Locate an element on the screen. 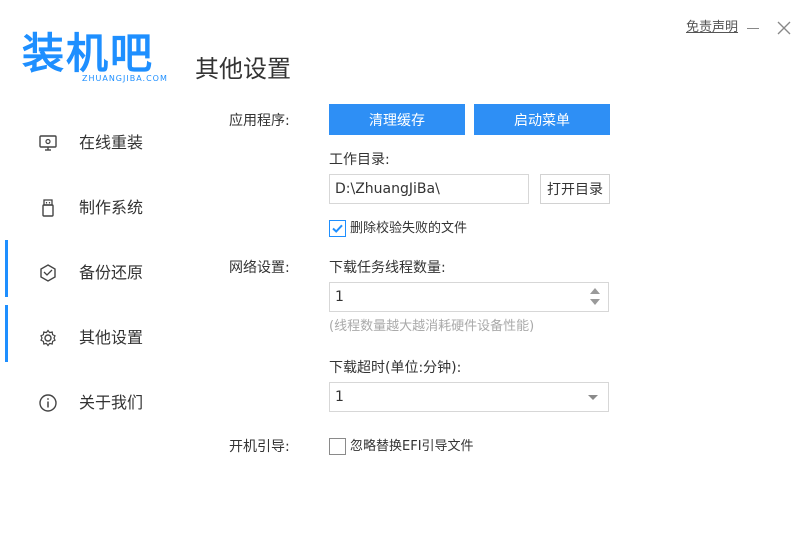 This screenshot has width=800, height=533. close-icon is located at coordinates (784, 28).